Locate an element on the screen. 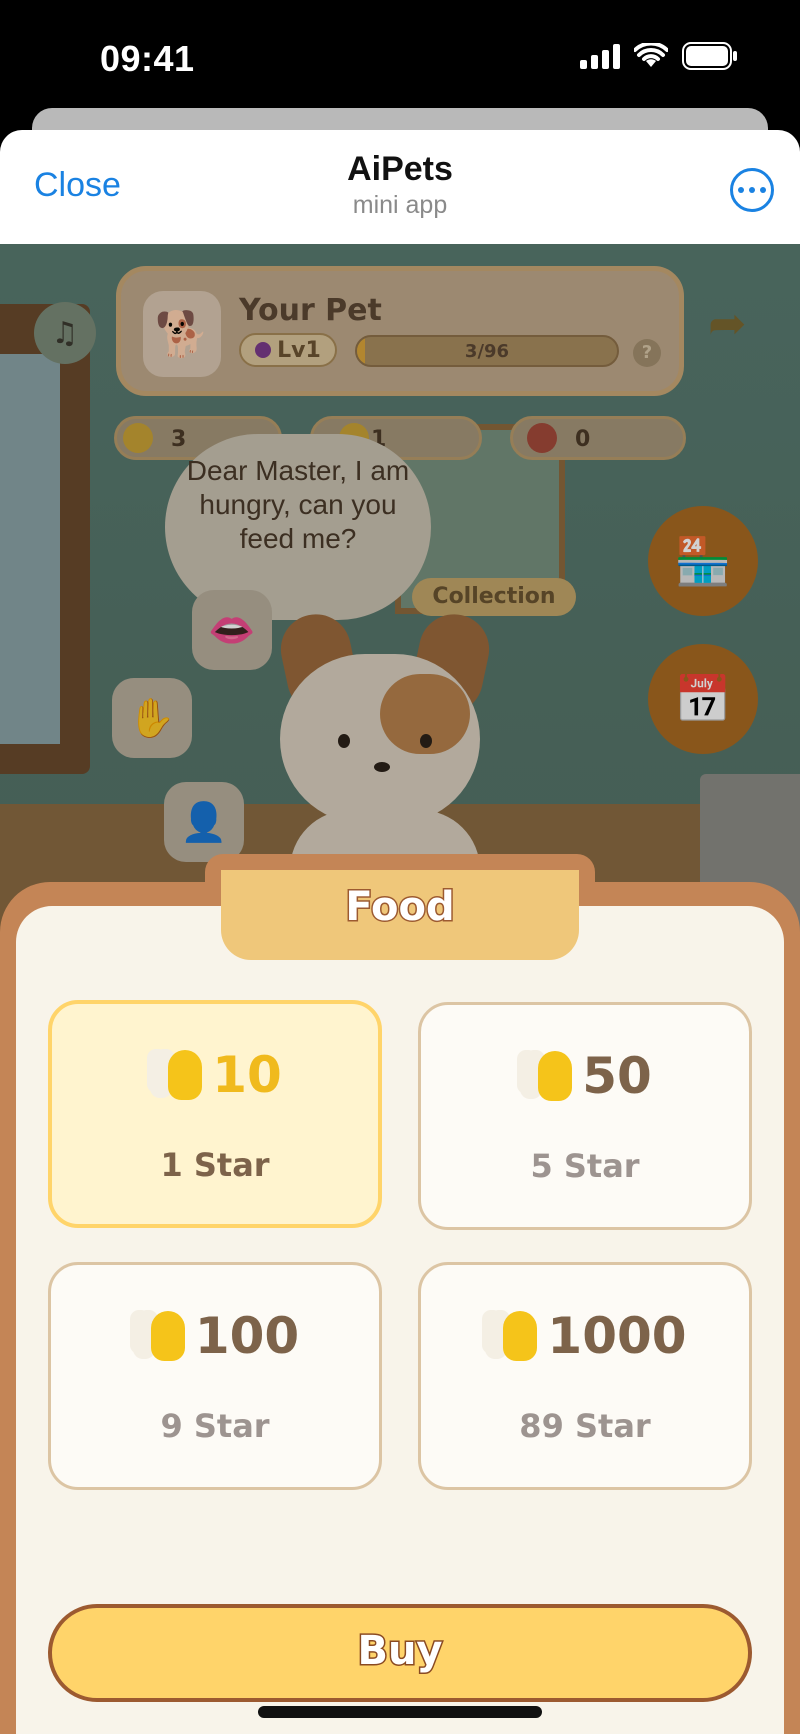 The height and width of the screenshot is (1734, 800). food-price: 9 Star is located at coordinates (215, 1426).